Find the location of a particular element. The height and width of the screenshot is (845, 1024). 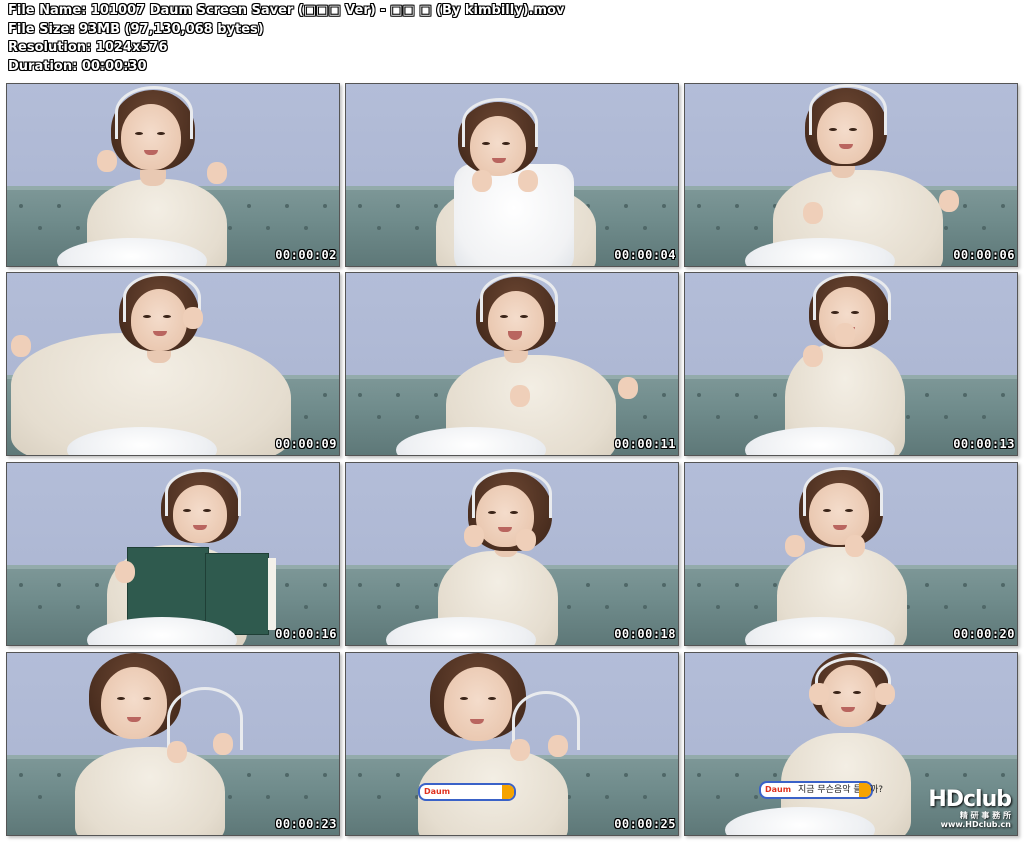

timecode: 00:00:04 is located at coordinates (645, 255).